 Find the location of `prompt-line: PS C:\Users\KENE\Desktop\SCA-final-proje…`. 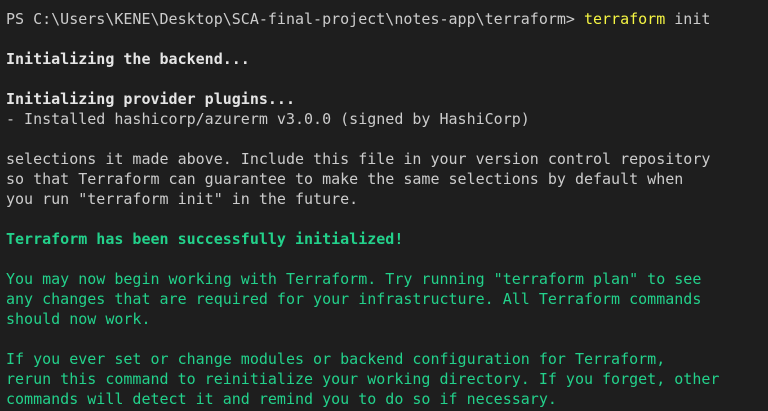

prompt-line: PS C:\Users\KENE\Desktop\SCA-final-proje… is located at coordinates (387, 19).